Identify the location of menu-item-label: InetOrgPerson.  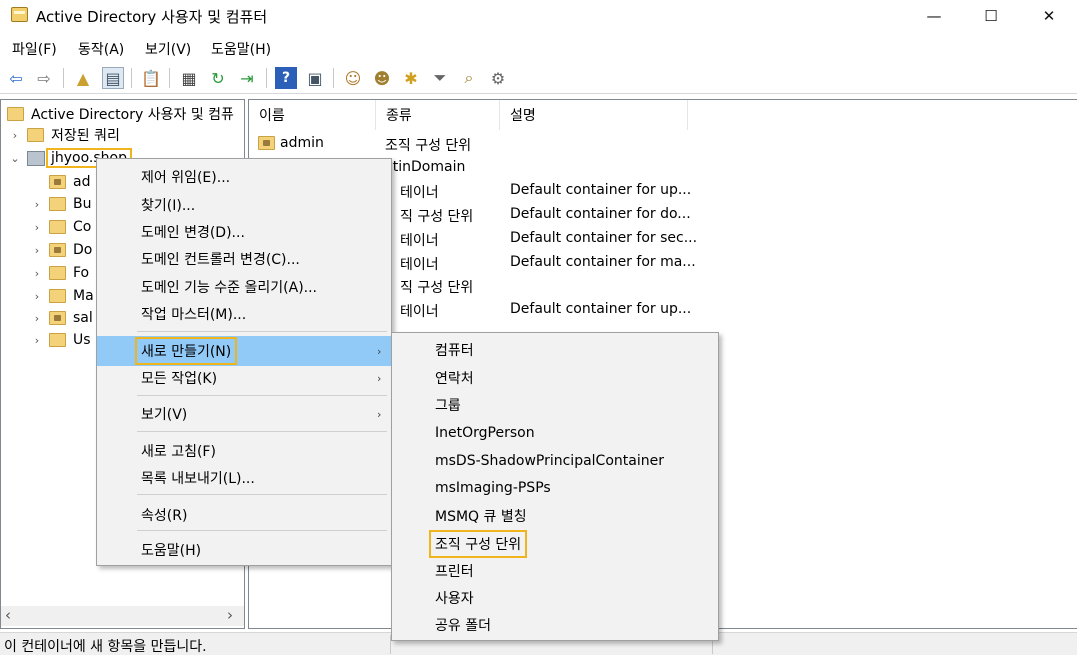
(485, 433).